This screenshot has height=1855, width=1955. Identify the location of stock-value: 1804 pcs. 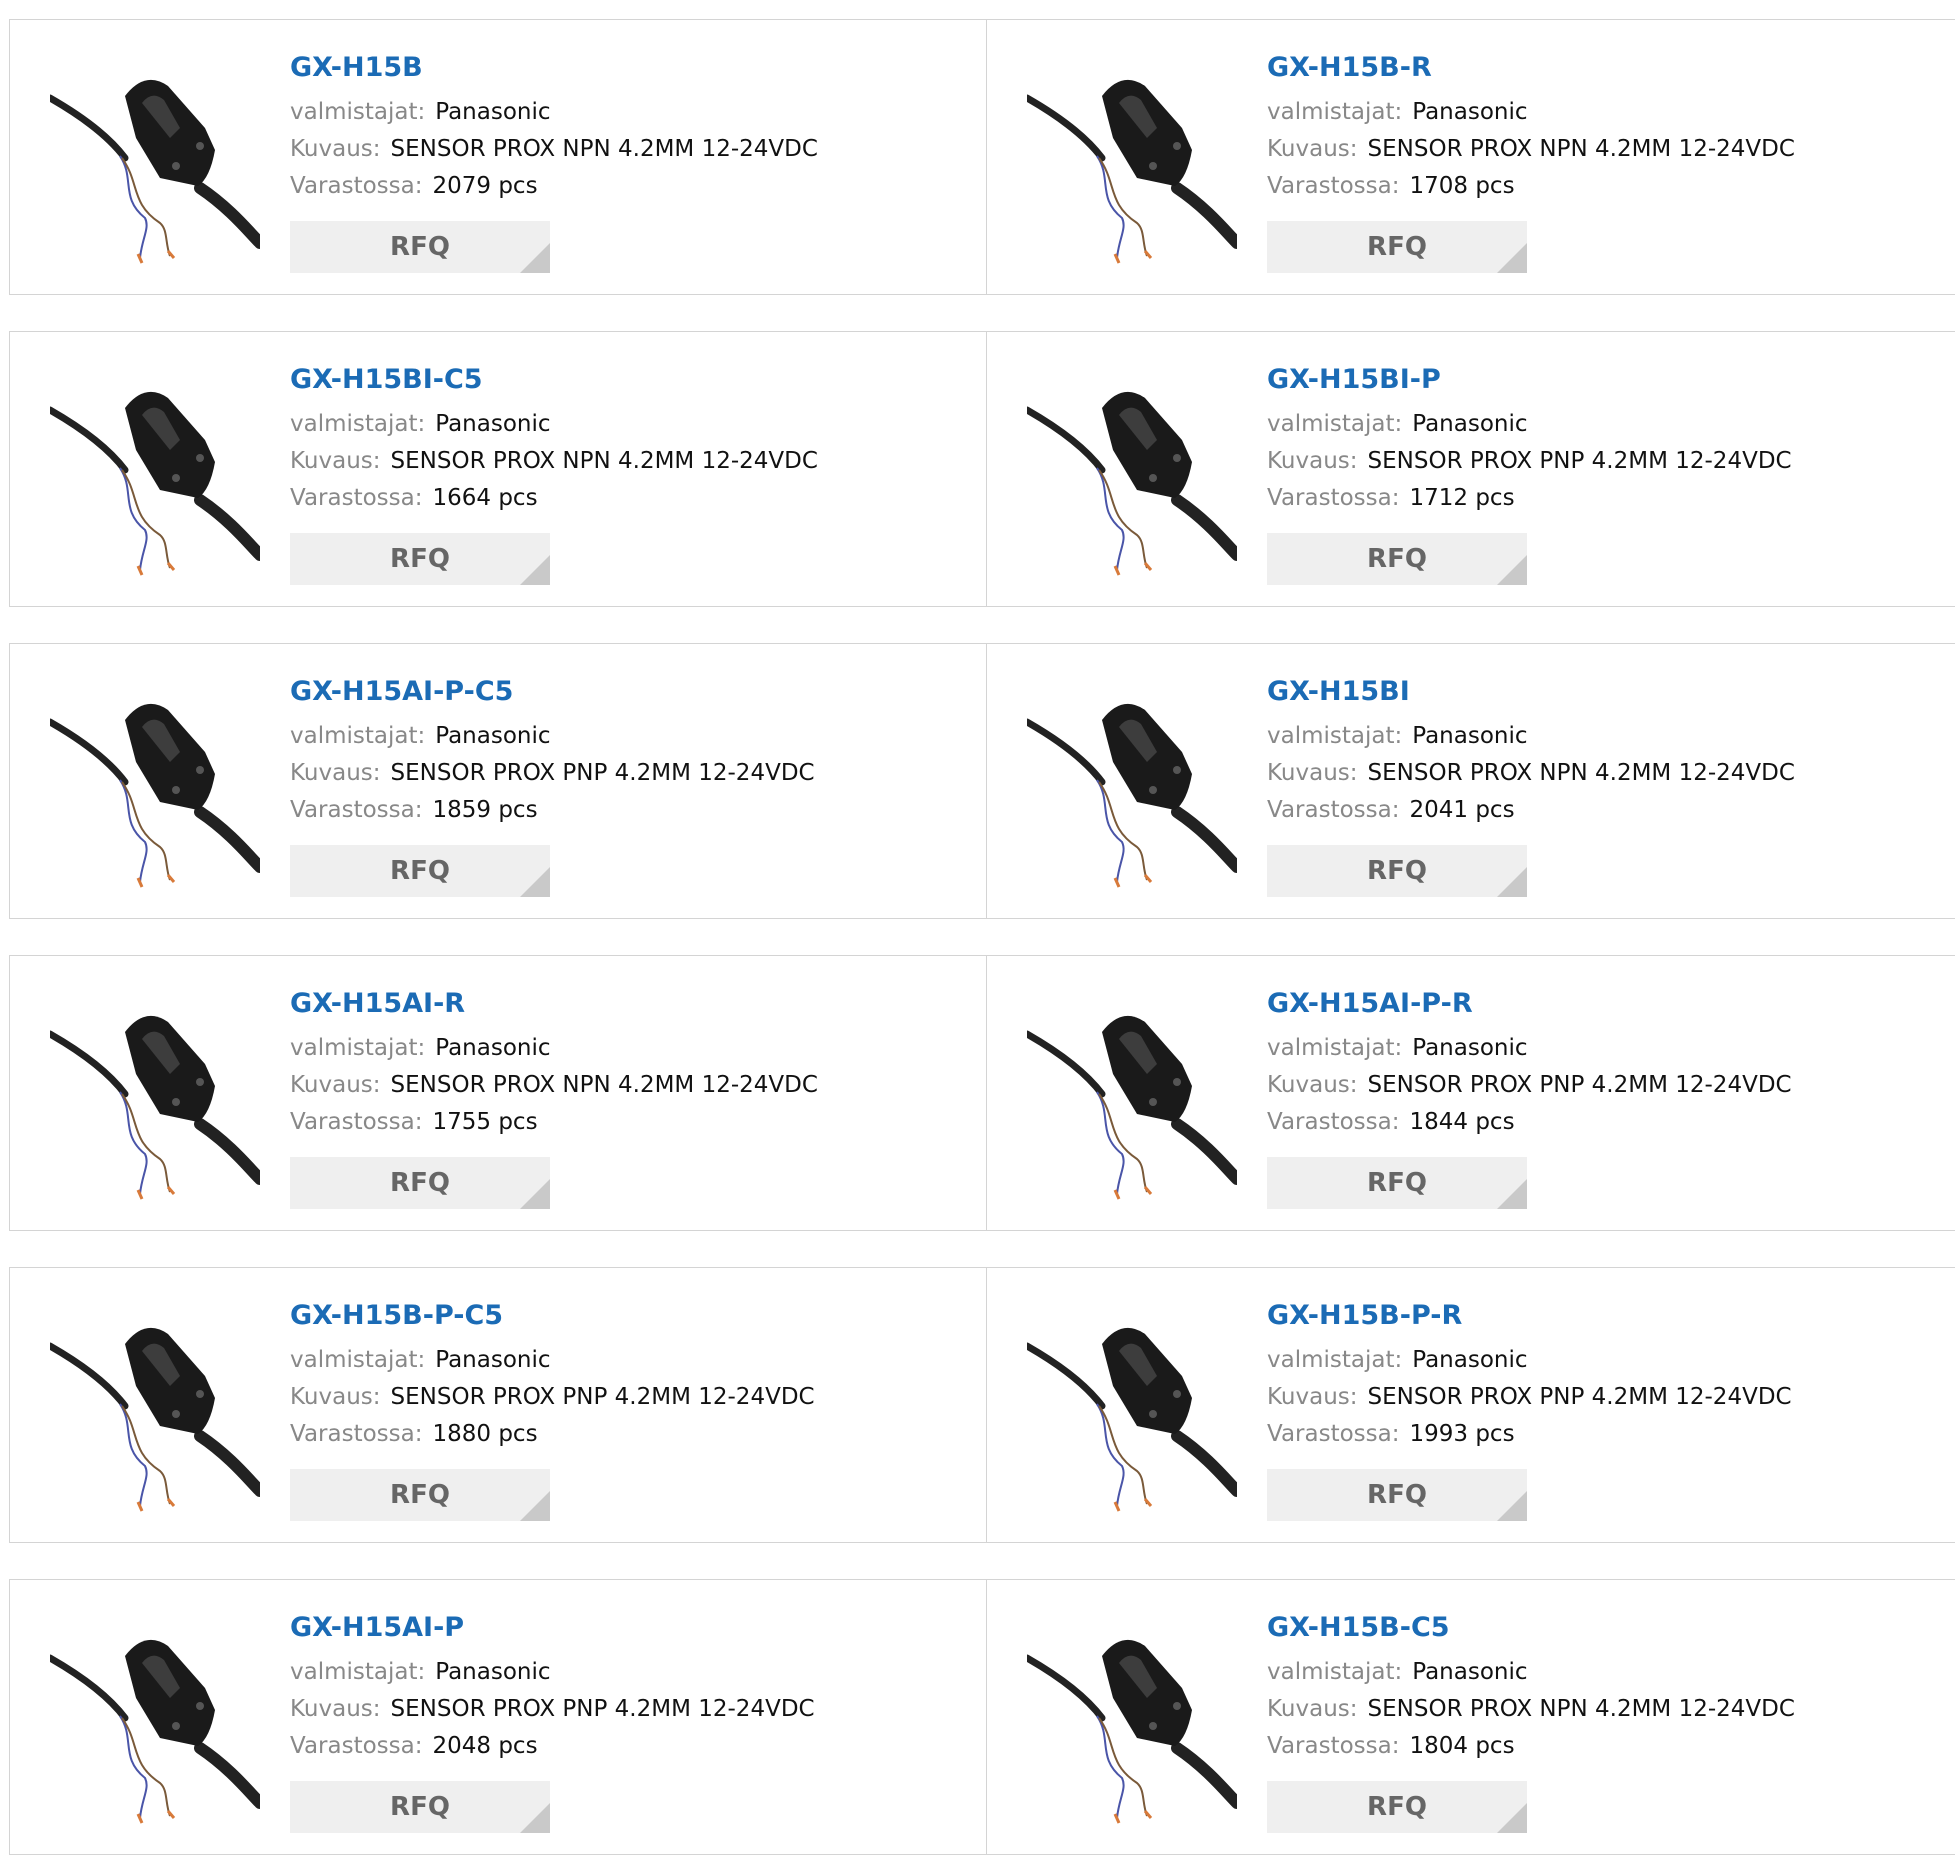
(1462, 1746).